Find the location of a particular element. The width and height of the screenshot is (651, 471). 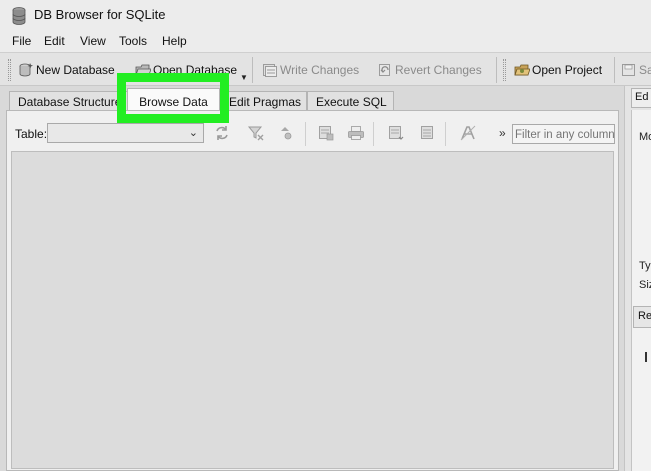

save-project-label: Sa is located at coordinates (645, 70).